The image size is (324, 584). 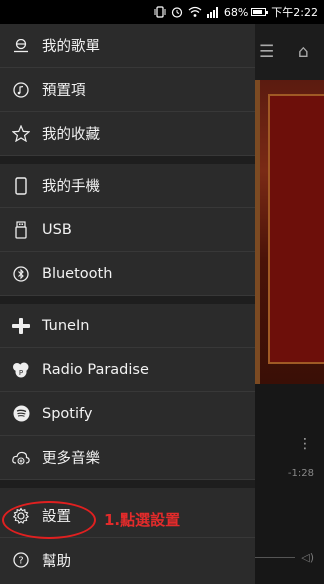 What do you see at coordinates (127, 414) in the screenshot?
I see `menu-item-spotify: Spotify` at bounding box center [127, 414].